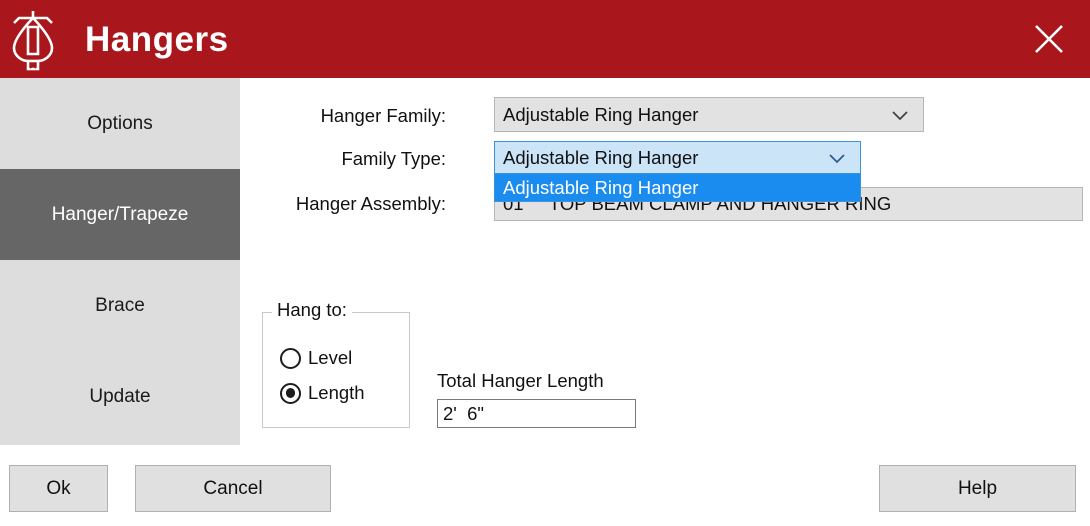 The image size is (1090, 526). I want to click on hanger-assembly-label: Hanger Assembly:, so click(370, 203).